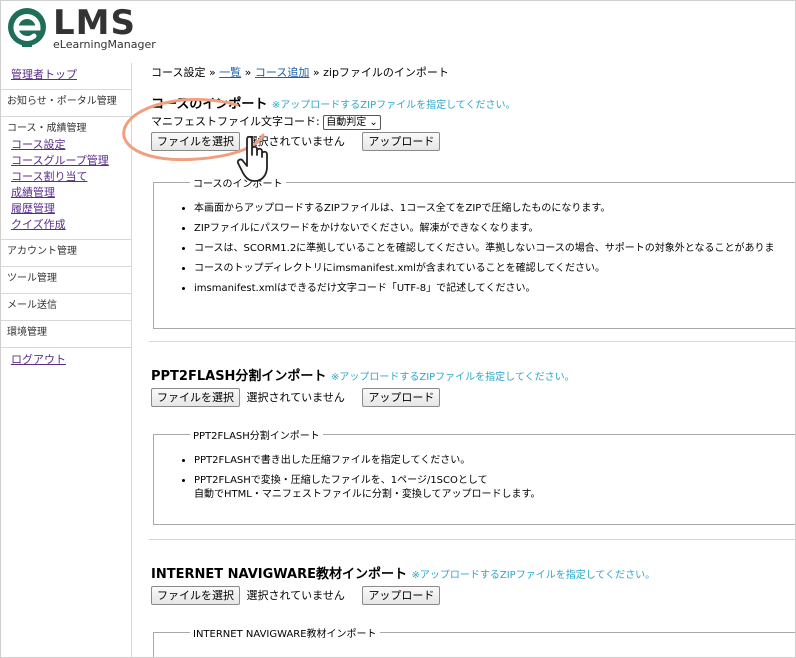  I want to click on sidebar-section-env: 環境管理, so click(66, 334).